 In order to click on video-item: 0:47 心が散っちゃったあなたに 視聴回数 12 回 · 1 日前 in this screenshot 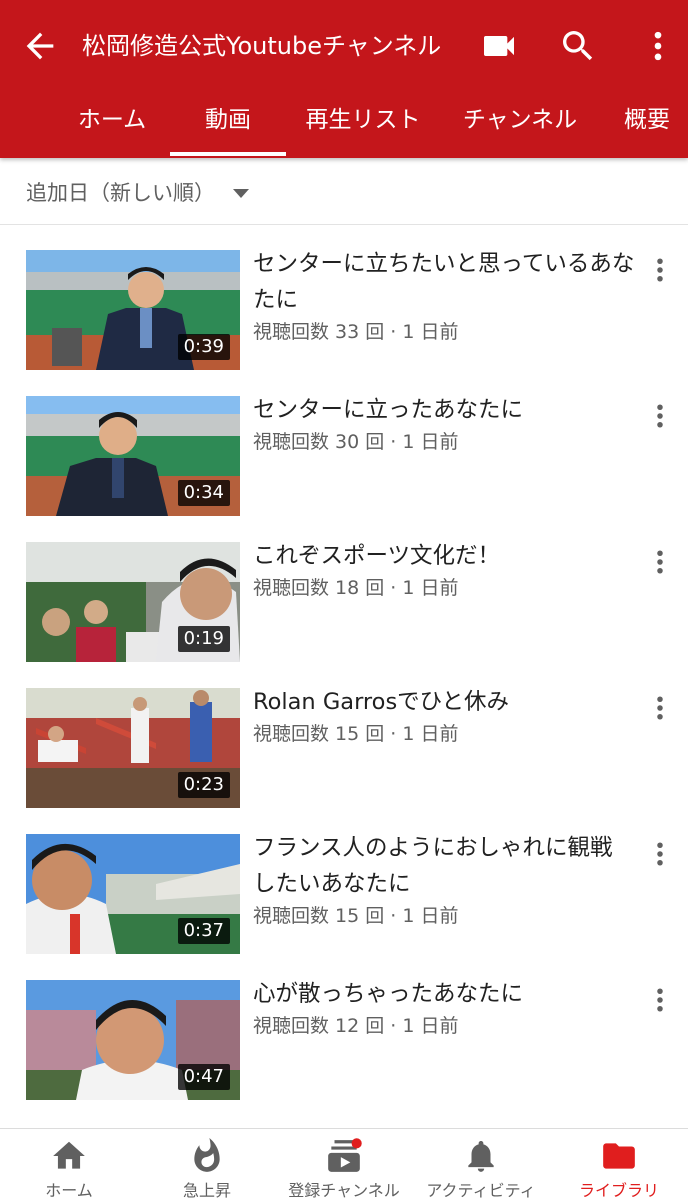, I will do `click(344, 1027)`.